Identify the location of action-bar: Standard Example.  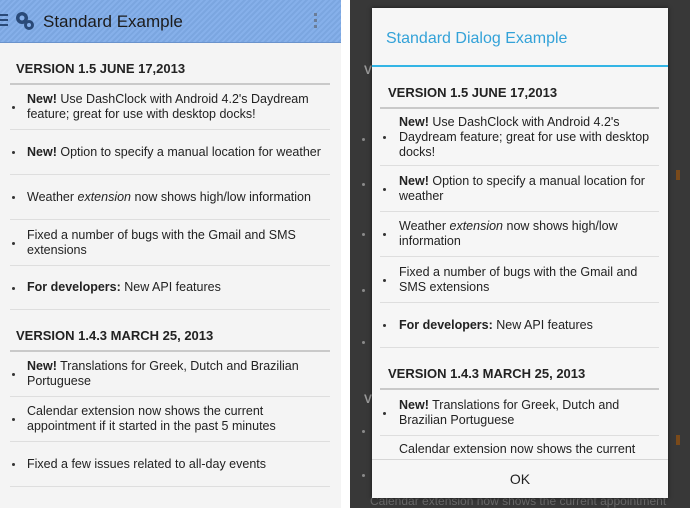
(170, 21).